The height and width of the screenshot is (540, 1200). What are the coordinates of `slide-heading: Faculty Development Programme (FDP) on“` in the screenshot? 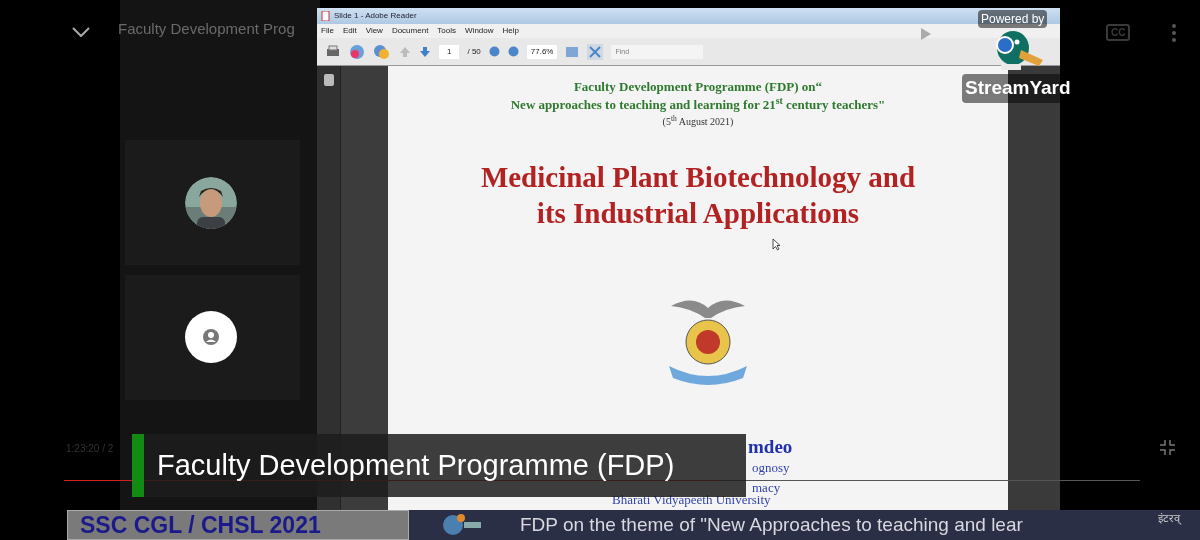 It's located at (698, 87).